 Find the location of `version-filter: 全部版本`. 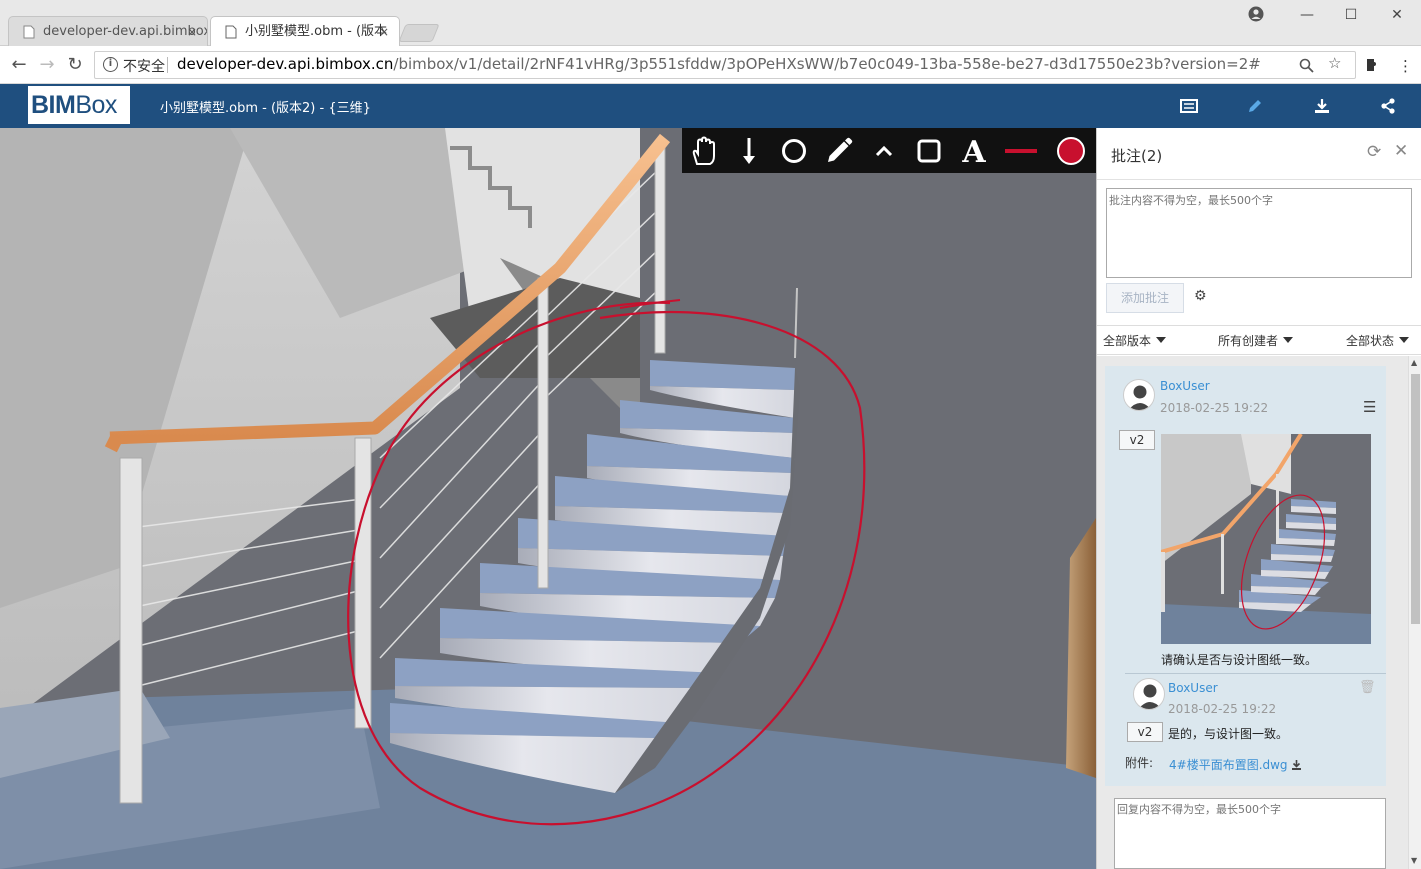

version-filter: 全部版本 is located at coordinates (1135, 340).